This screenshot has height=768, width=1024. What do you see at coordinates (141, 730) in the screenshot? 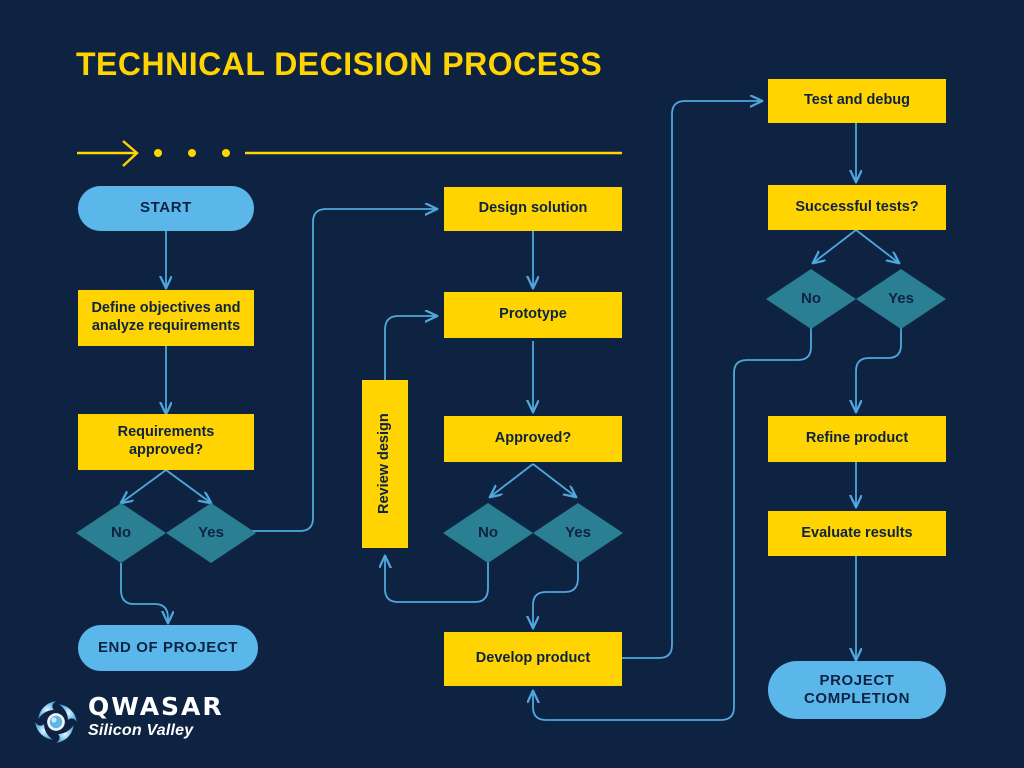
I see `logo-tagline: Silicon Valley` at bounding box center [141, 730].